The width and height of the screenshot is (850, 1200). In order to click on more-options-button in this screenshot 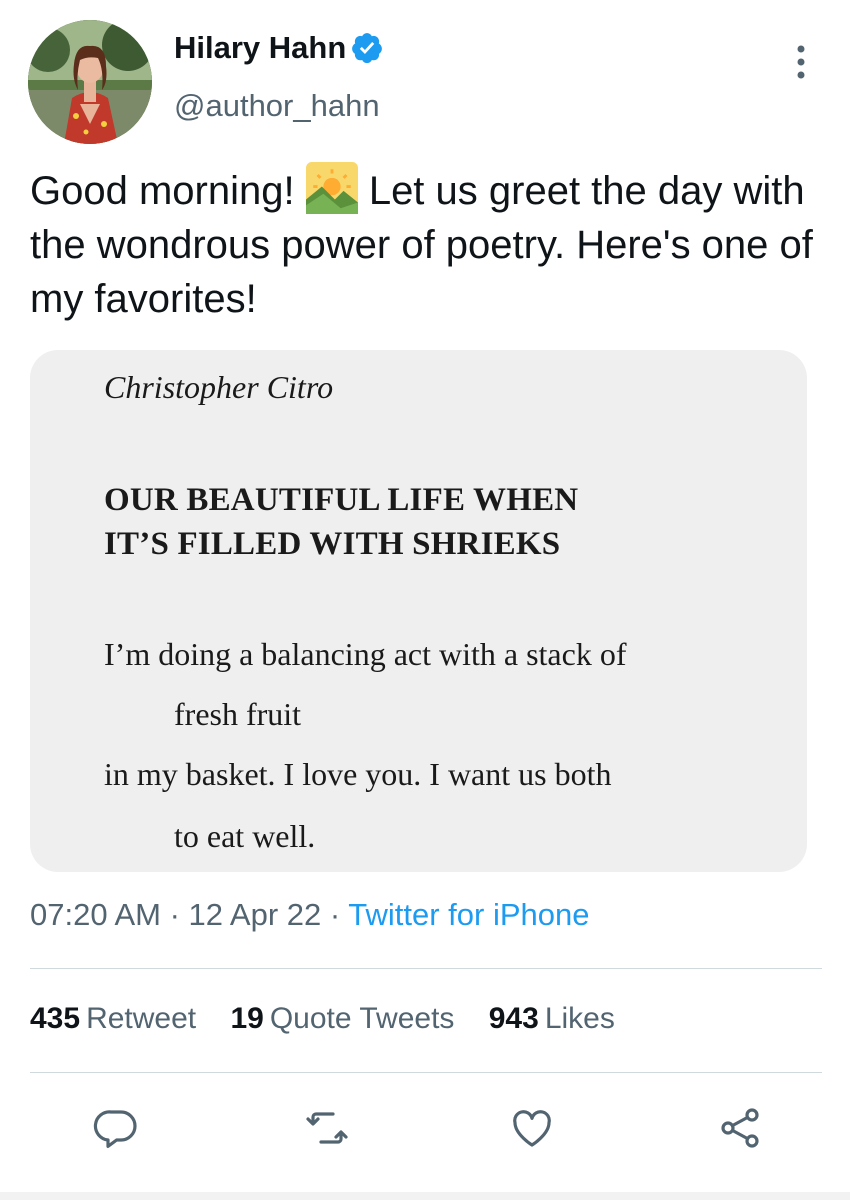, I will do `click(801, 63)`.